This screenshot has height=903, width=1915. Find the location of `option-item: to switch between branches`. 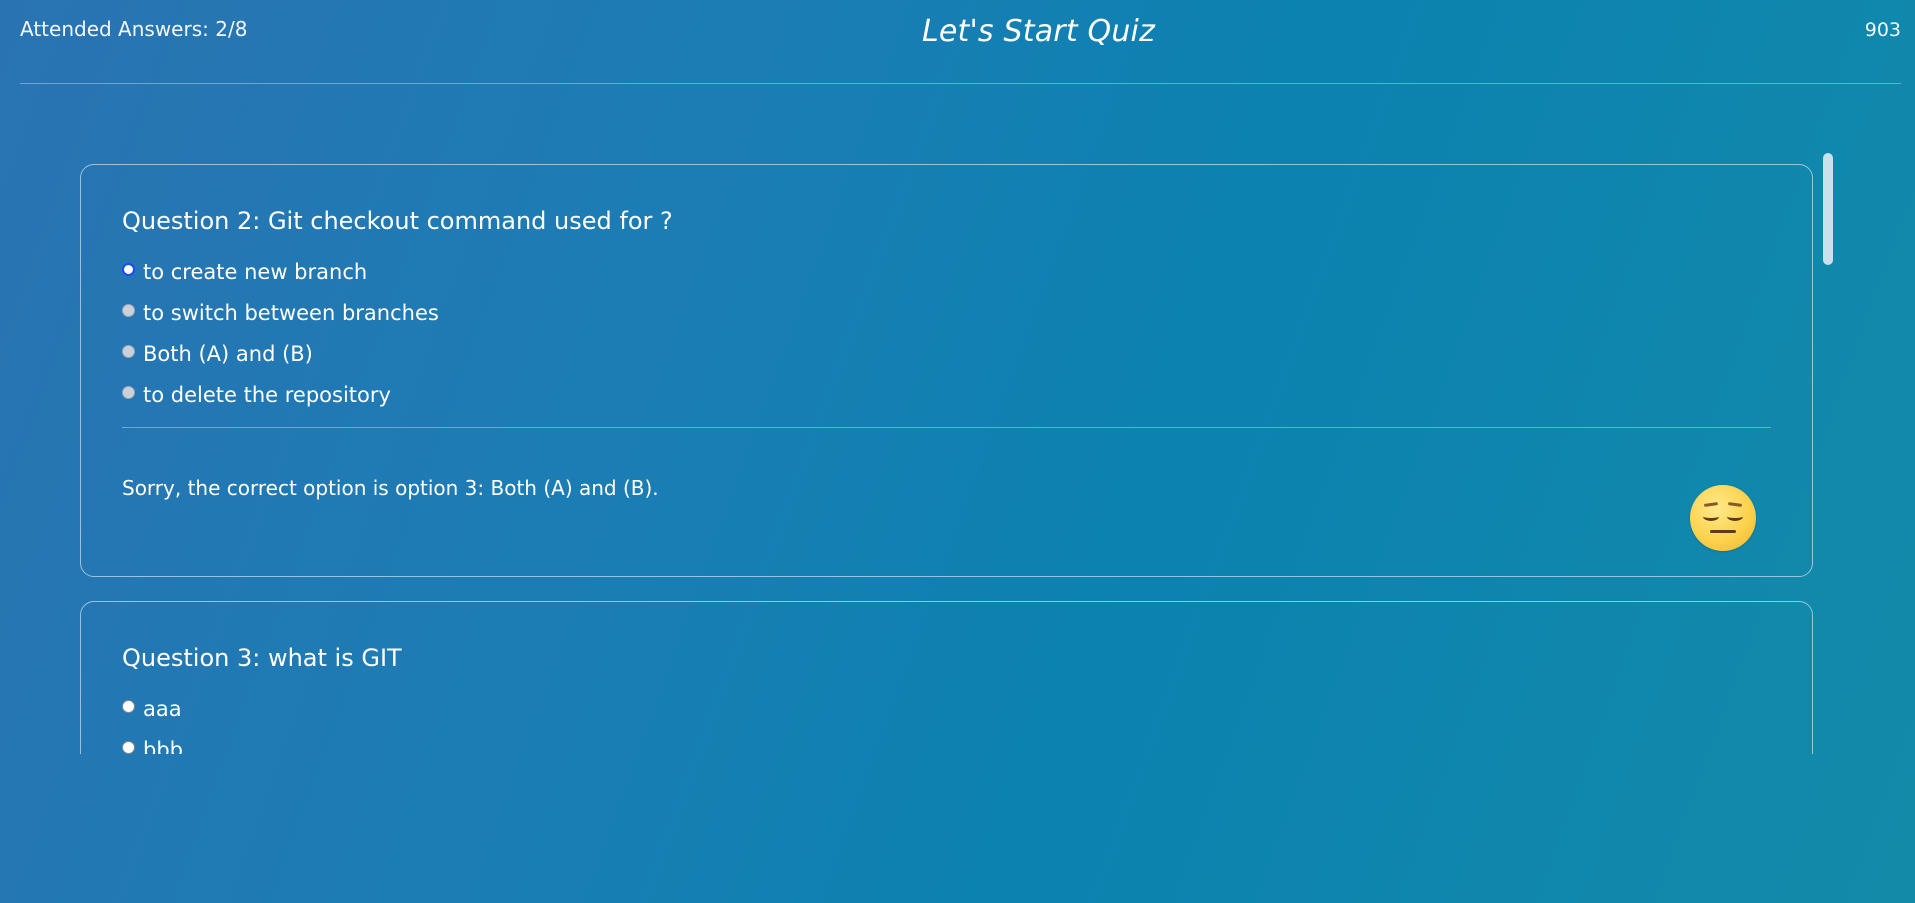

option-item: to switch between branches is located at coordinates (946, 312).